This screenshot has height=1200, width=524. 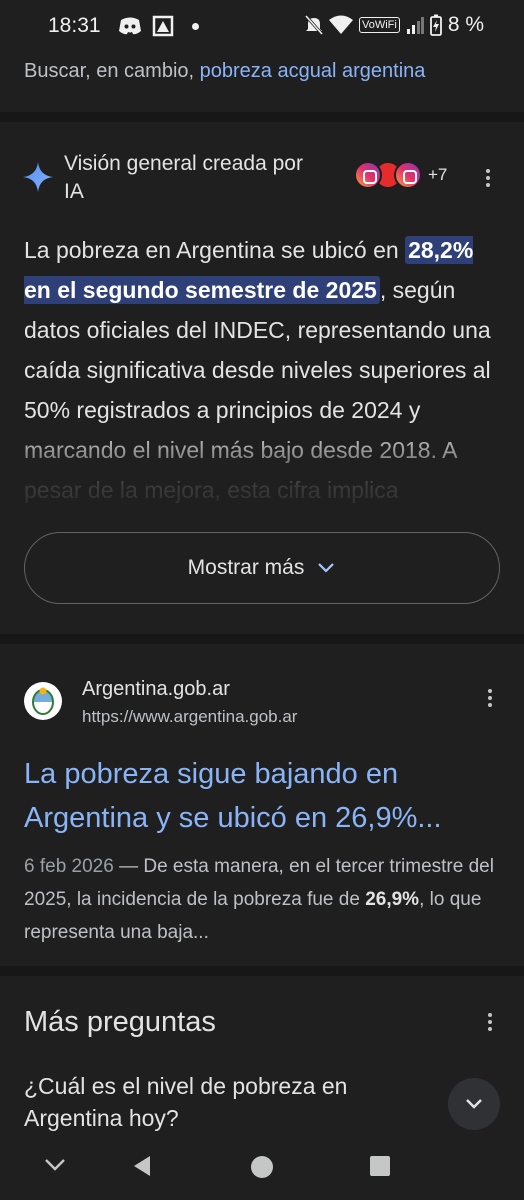 What do you see at coordinates (415, 25) in the screenshot?
I see `signal-icon` at bounding box center [415, 25].